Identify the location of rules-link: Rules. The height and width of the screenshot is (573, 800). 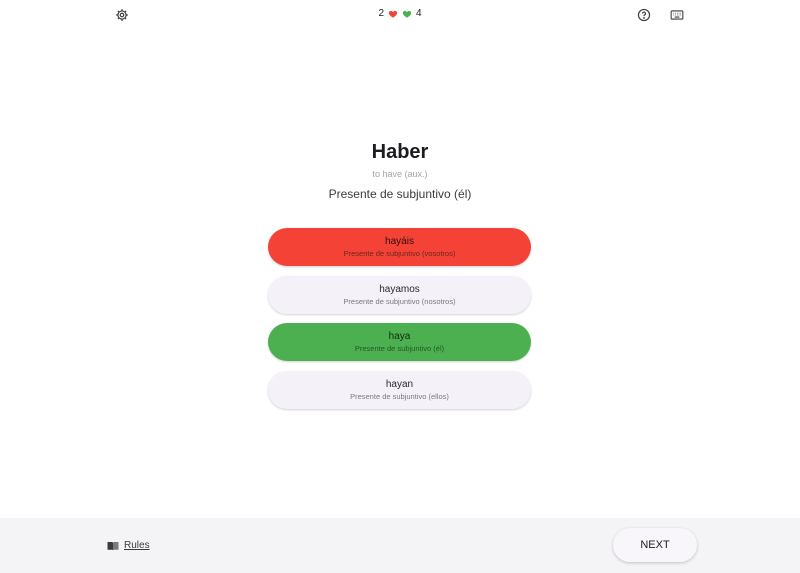
(128, 545).